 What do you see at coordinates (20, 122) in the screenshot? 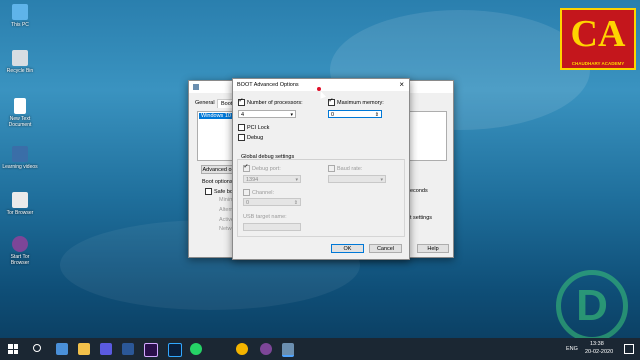
I see `desktop-icon-label: New Text Document` at bounding box center [20, 122].